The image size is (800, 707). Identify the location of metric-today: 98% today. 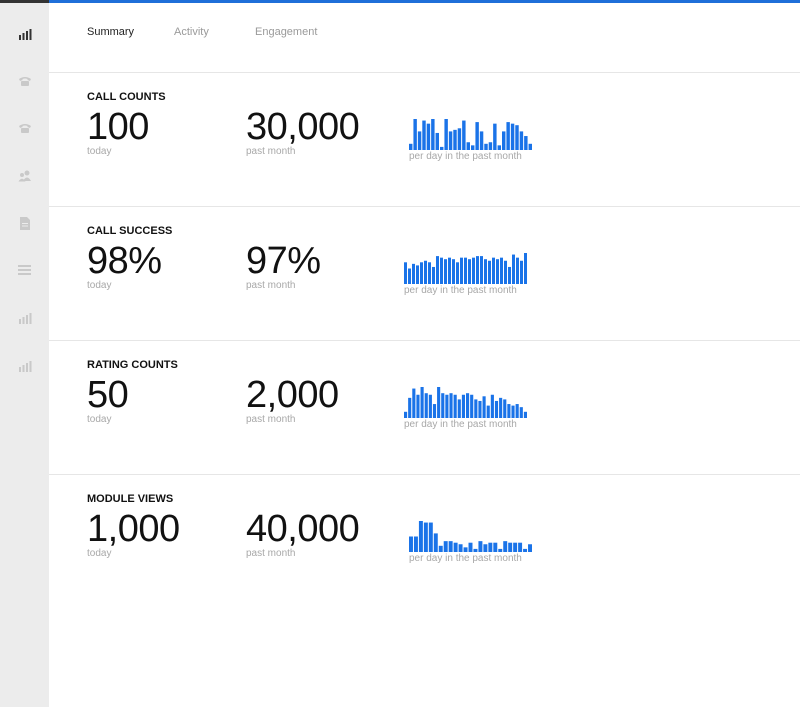
(124, 265).